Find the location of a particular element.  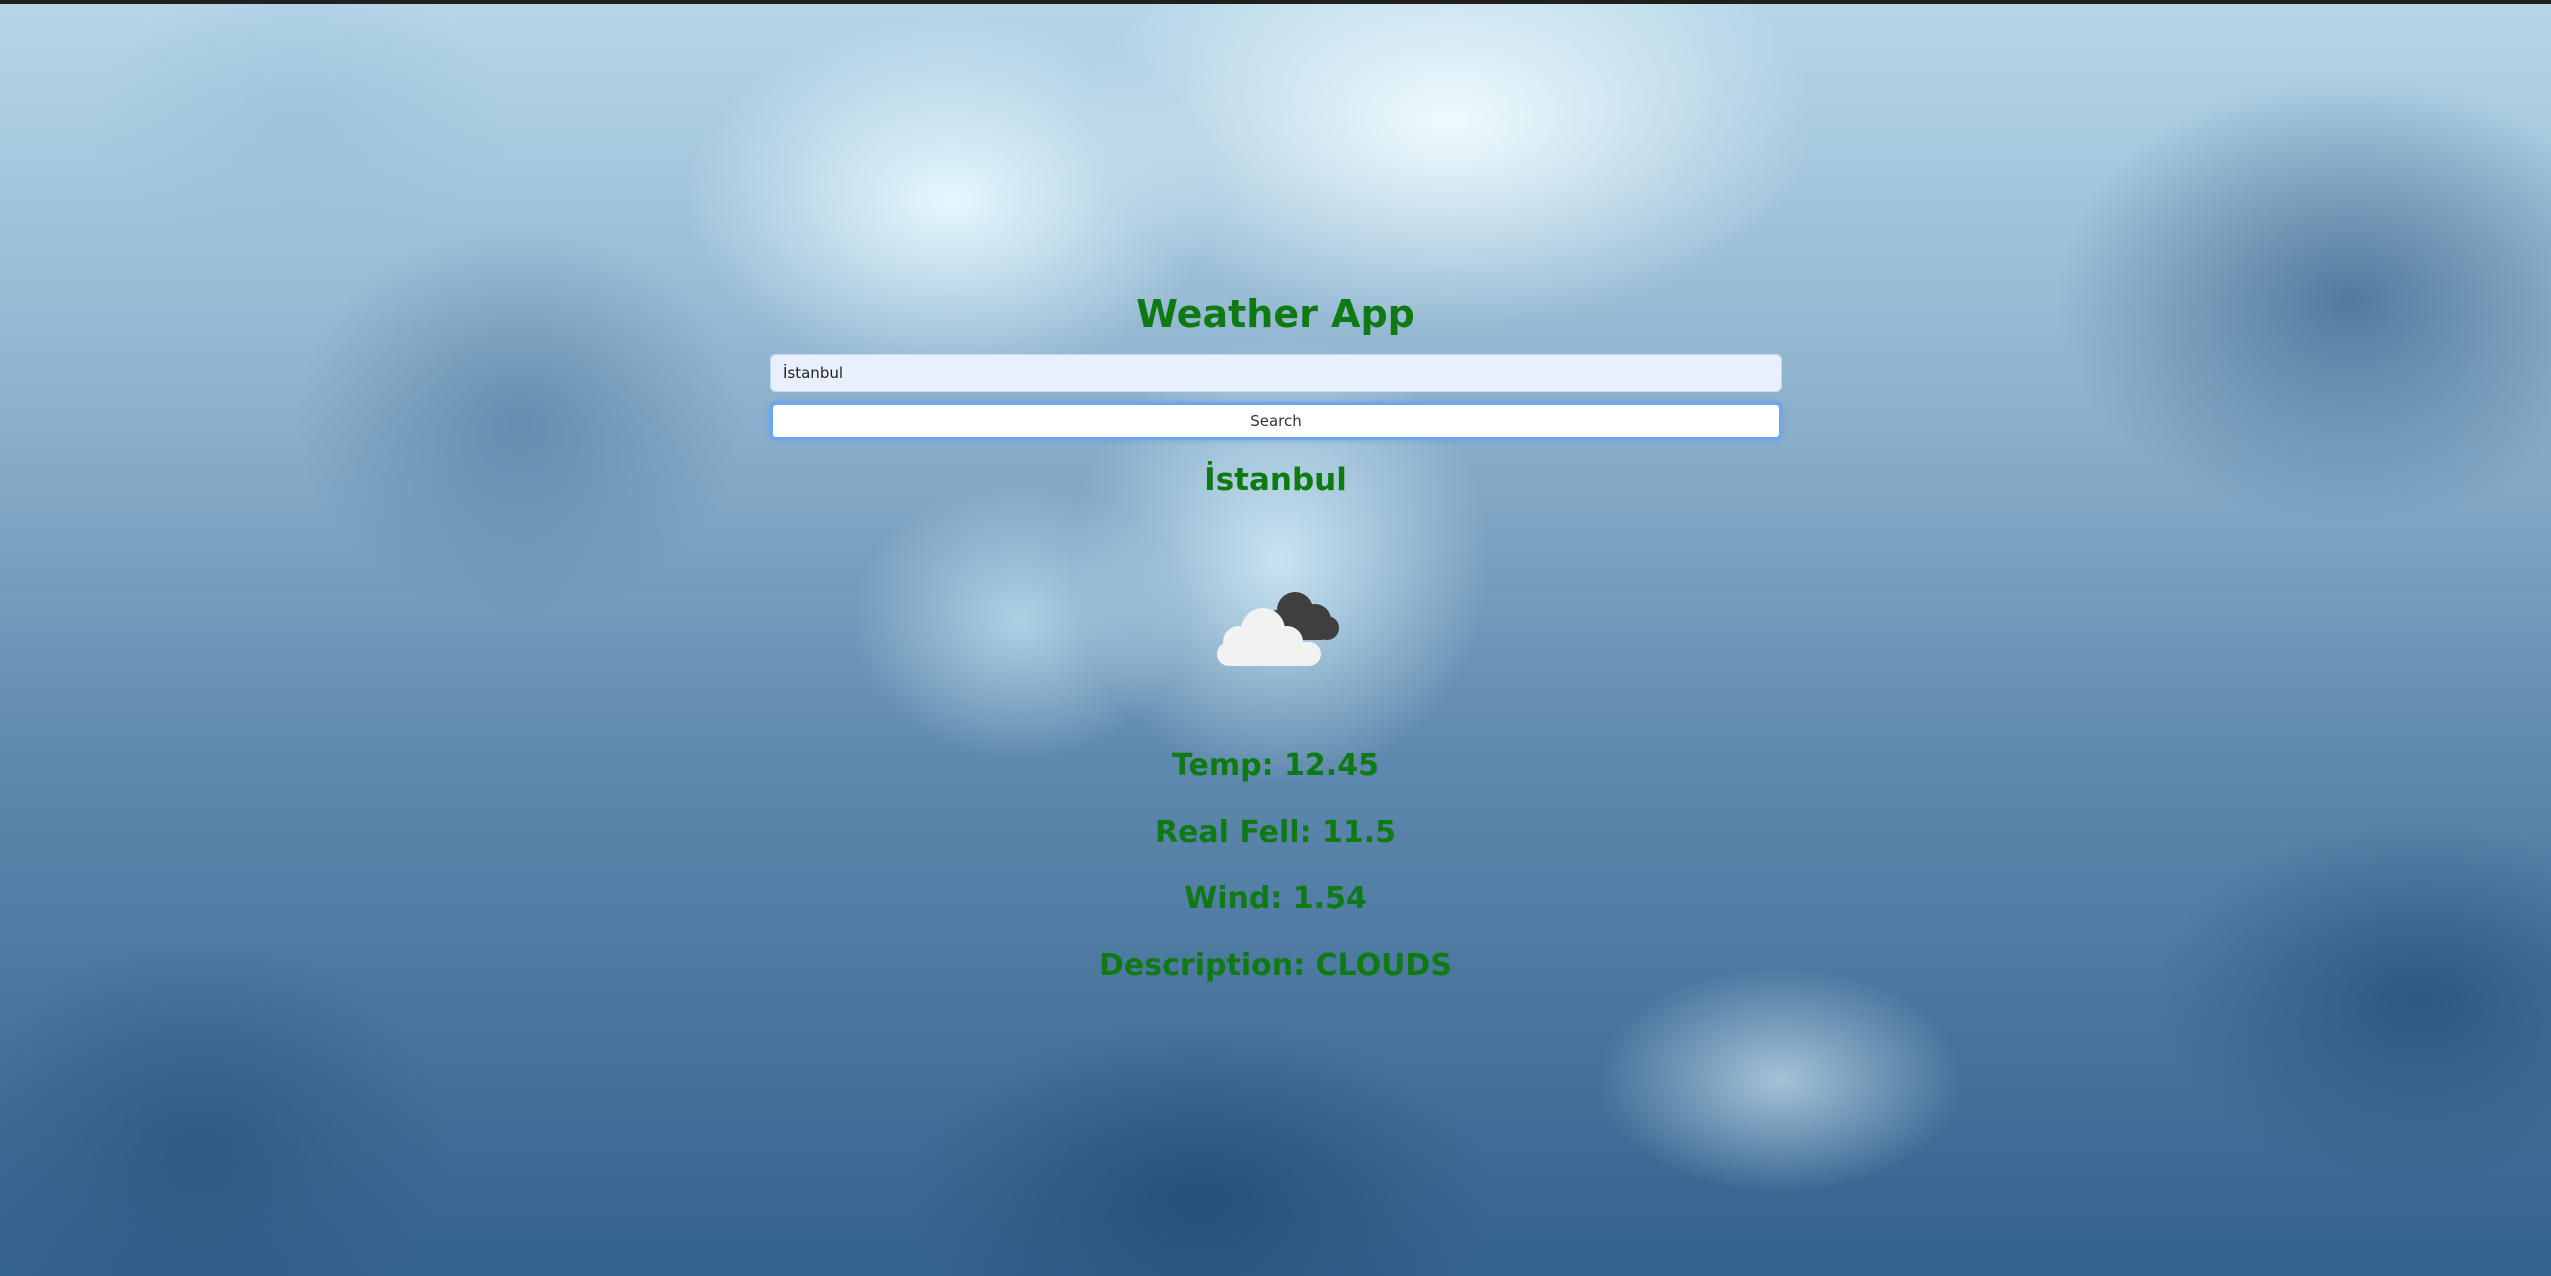

city-name: İstanbul is located at coordinates (1275, 480).